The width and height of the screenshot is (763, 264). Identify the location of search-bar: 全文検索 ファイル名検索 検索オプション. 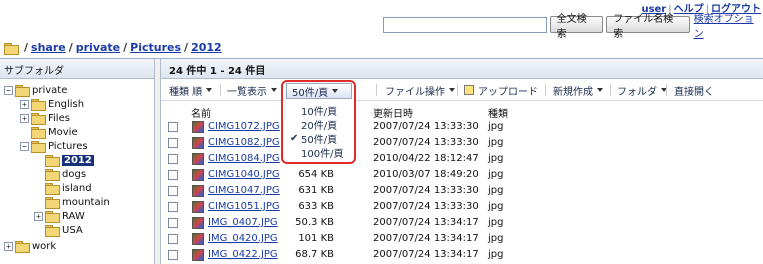
(573, 27).